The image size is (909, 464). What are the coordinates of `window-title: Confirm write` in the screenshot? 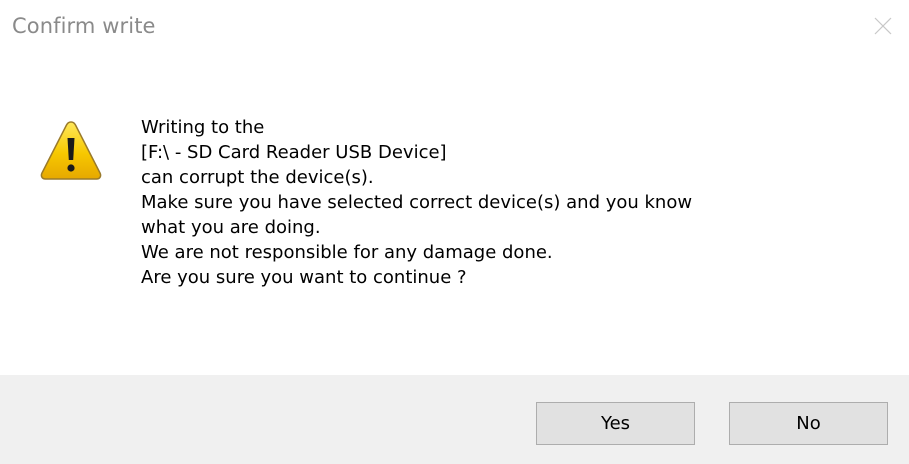 It's located at (84, 26).